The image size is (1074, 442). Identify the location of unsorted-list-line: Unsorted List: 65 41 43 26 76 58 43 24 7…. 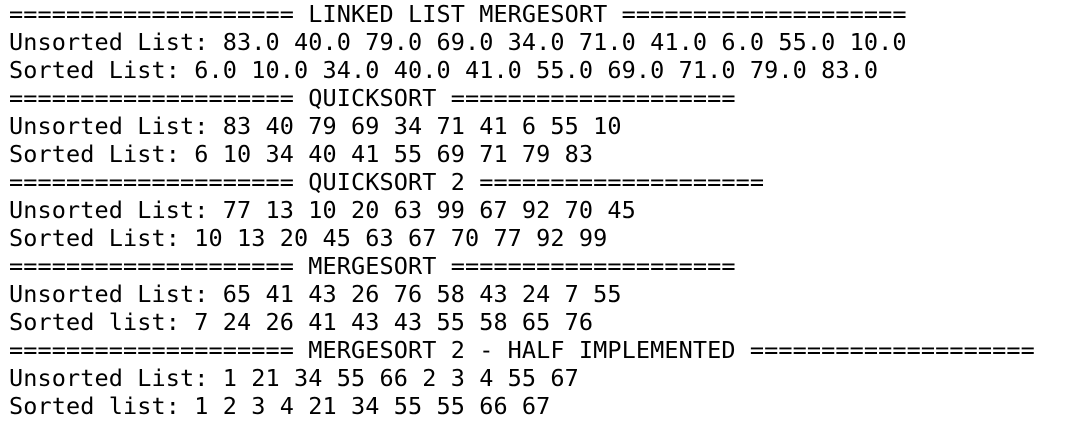
(315, 294).